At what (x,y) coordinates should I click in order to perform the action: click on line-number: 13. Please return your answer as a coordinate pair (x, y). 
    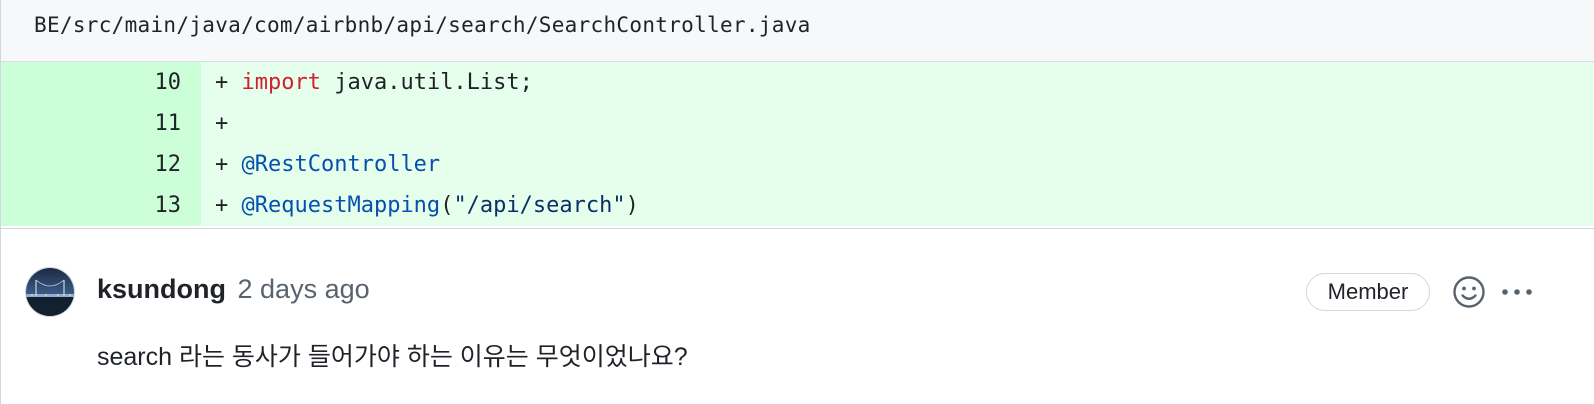
    Looking at the image, I should click on (101, 205).